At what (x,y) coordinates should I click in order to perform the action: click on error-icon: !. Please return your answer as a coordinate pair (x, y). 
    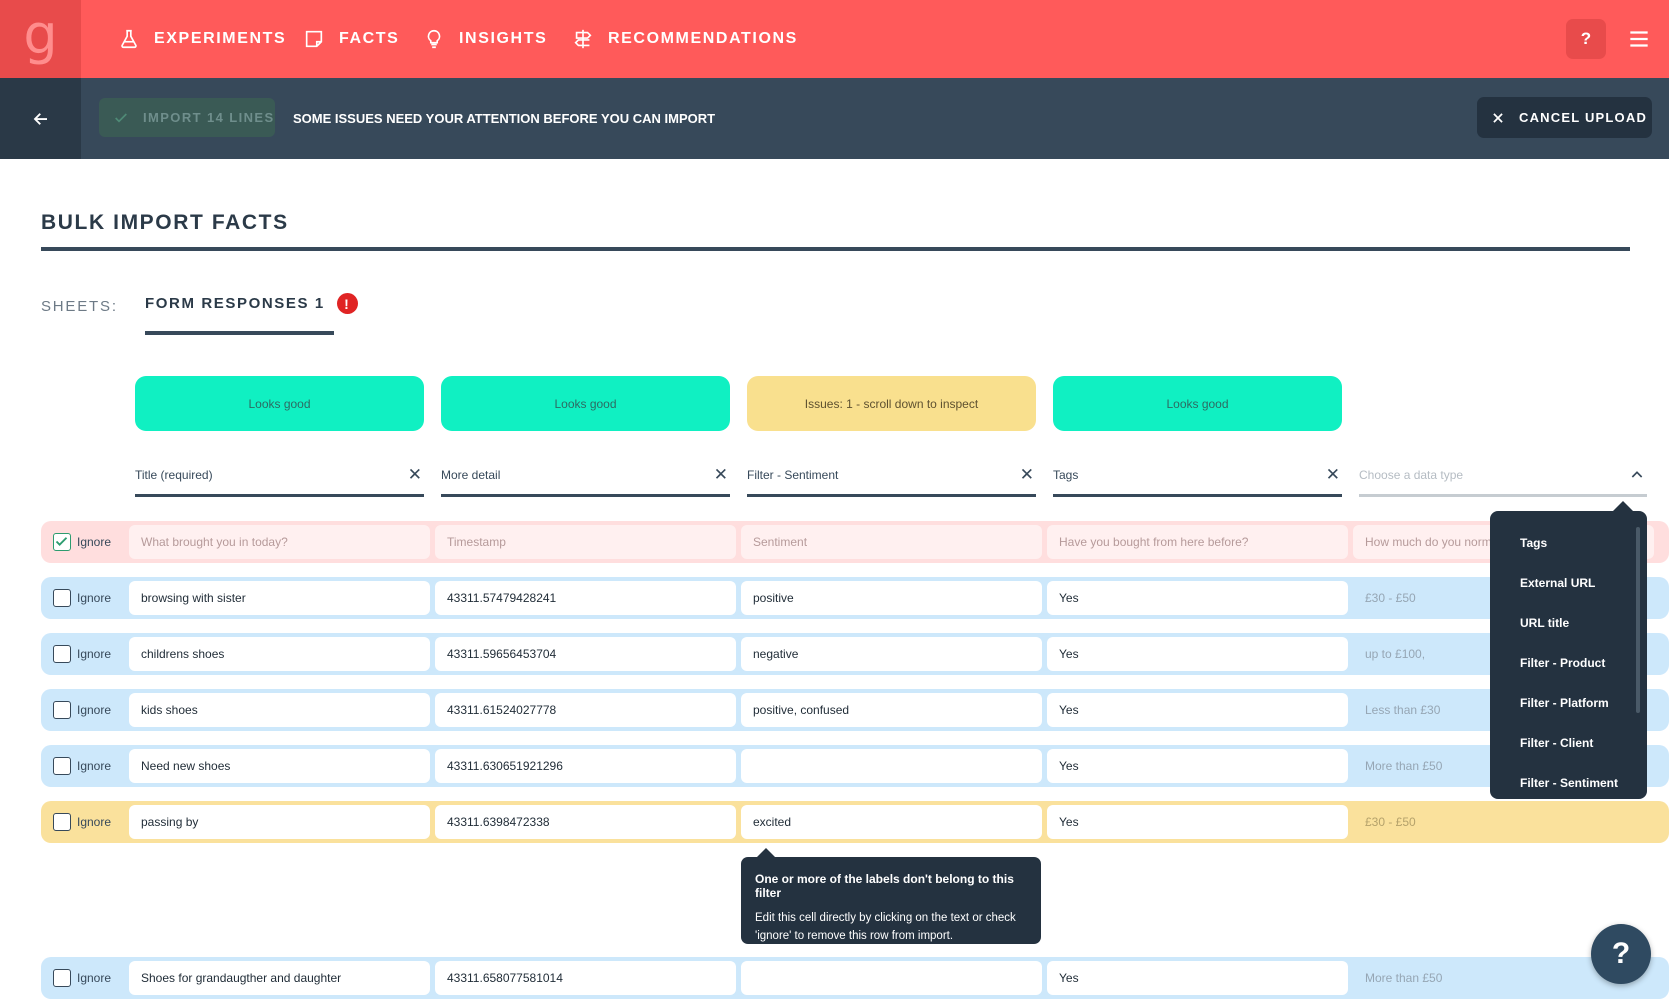
    Looking at the image, I should click on (347, 303).